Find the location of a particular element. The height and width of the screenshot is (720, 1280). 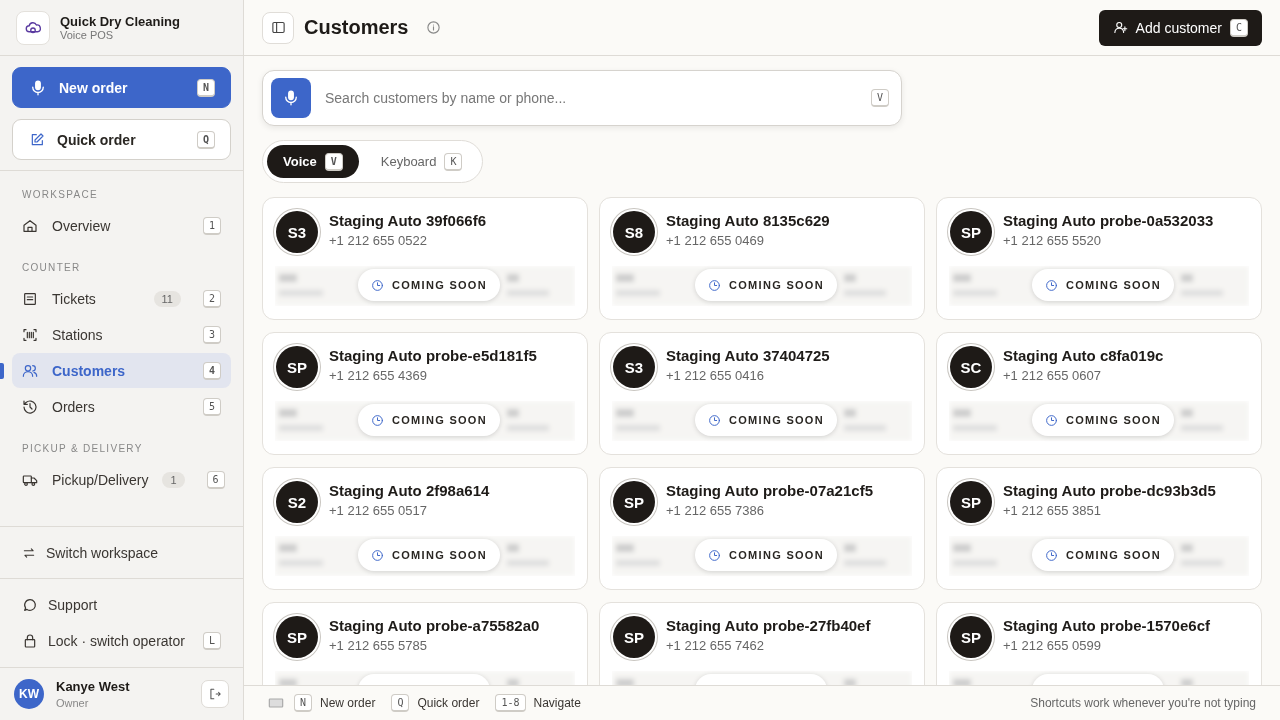

customer-name: Staging Auto probe-e5d181f5 is located at coordinates (433, 355).